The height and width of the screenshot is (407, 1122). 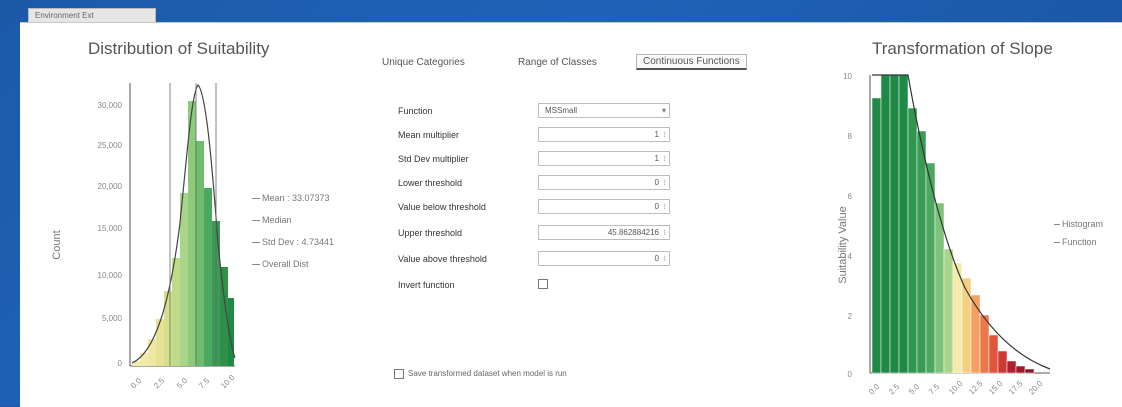 I want to click on right-xtick: 12.5, so click(x=976, y=388).